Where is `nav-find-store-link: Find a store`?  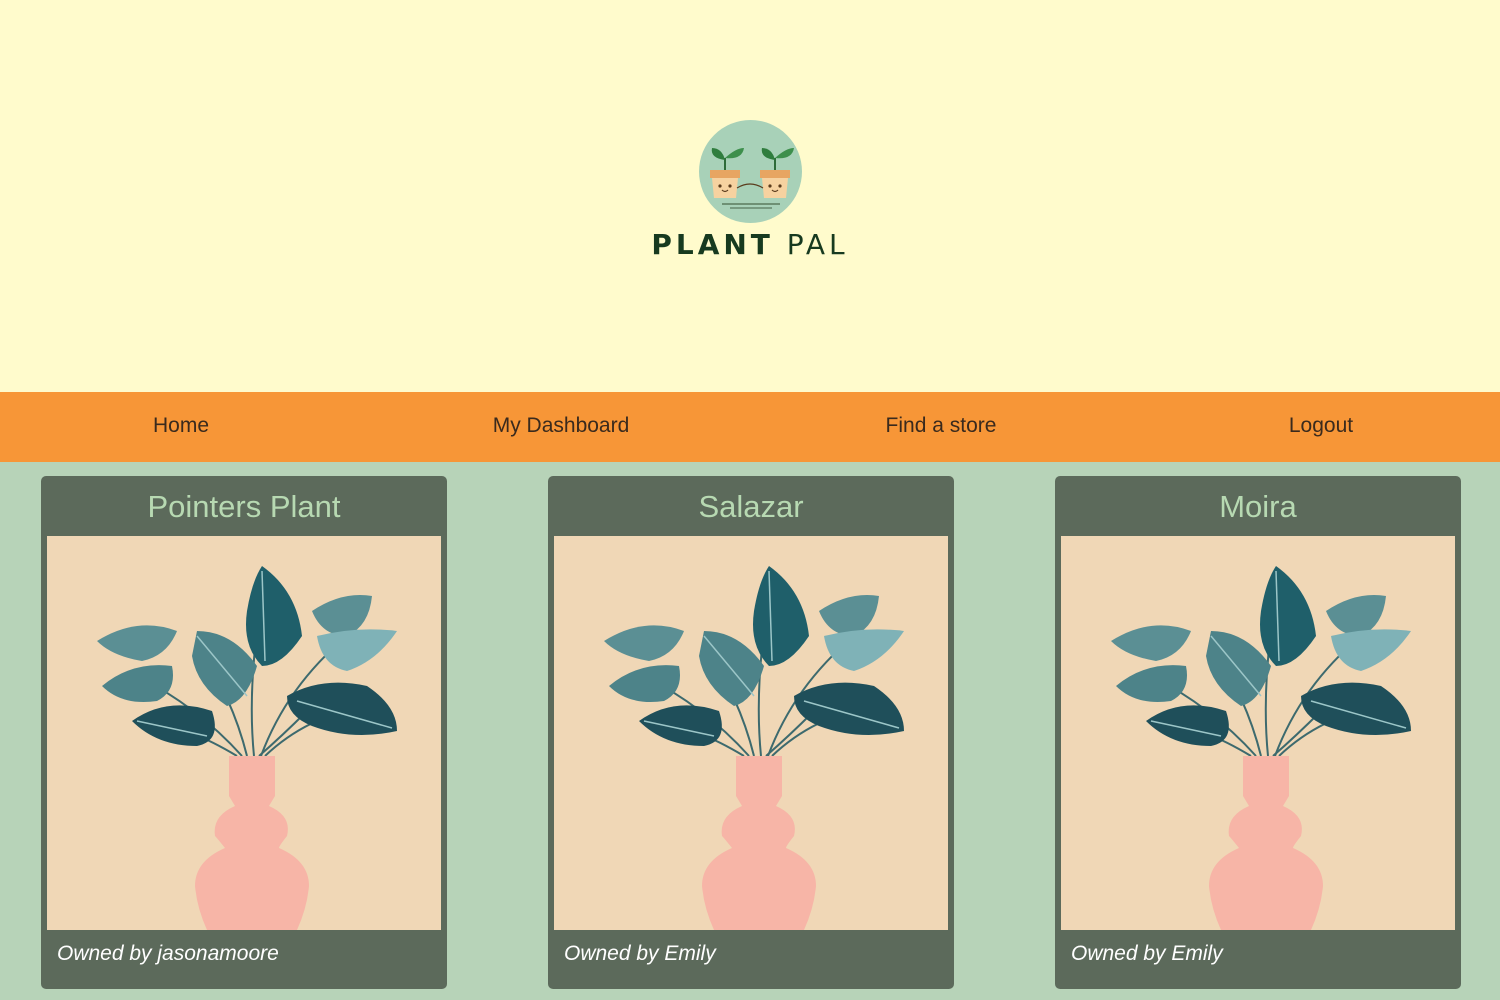 nav-find-store-link: Find a store is located at coordinates (941, 427).